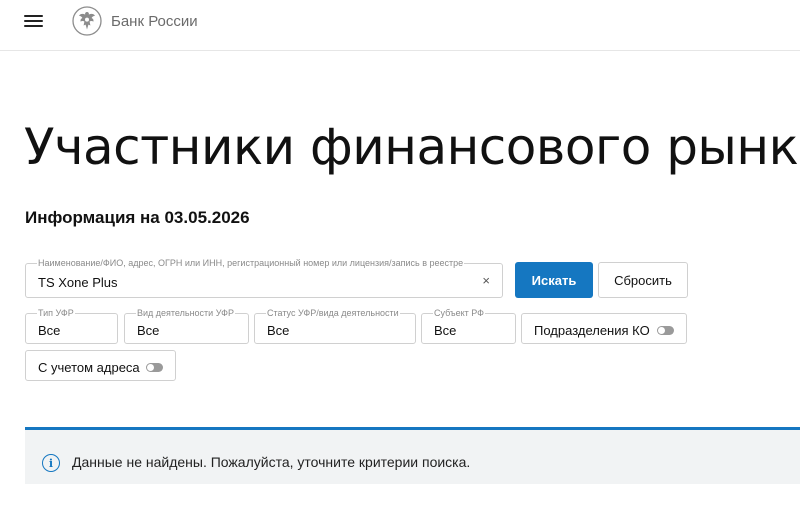  I want to click on site-header: Банк России, so click(400, 25).